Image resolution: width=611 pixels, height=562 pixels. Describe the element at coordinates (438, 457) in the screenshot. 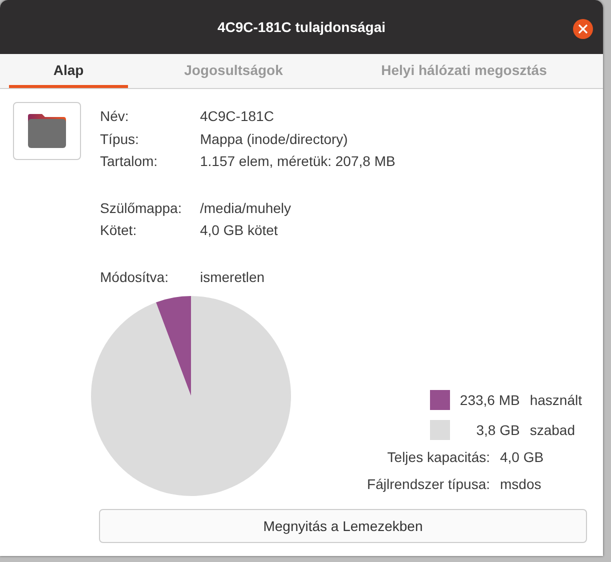

I see `field-label: Teljes kapacitás:` at that location.